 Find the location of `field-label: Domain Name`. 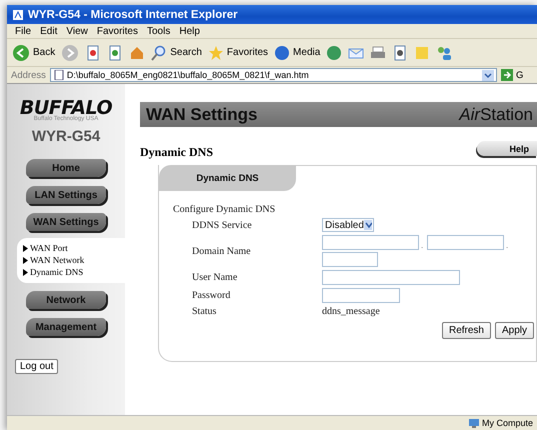

field-label: Domain Name is located at coordinates (222, 251).